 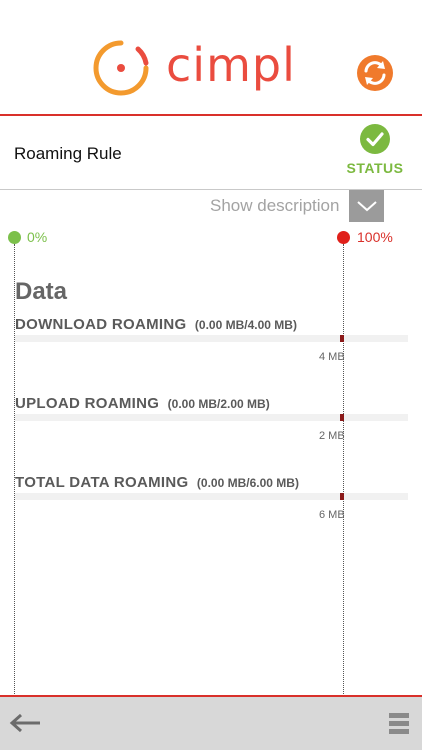 I want to click on back-arrow-icon, so click(x=25, y=723).